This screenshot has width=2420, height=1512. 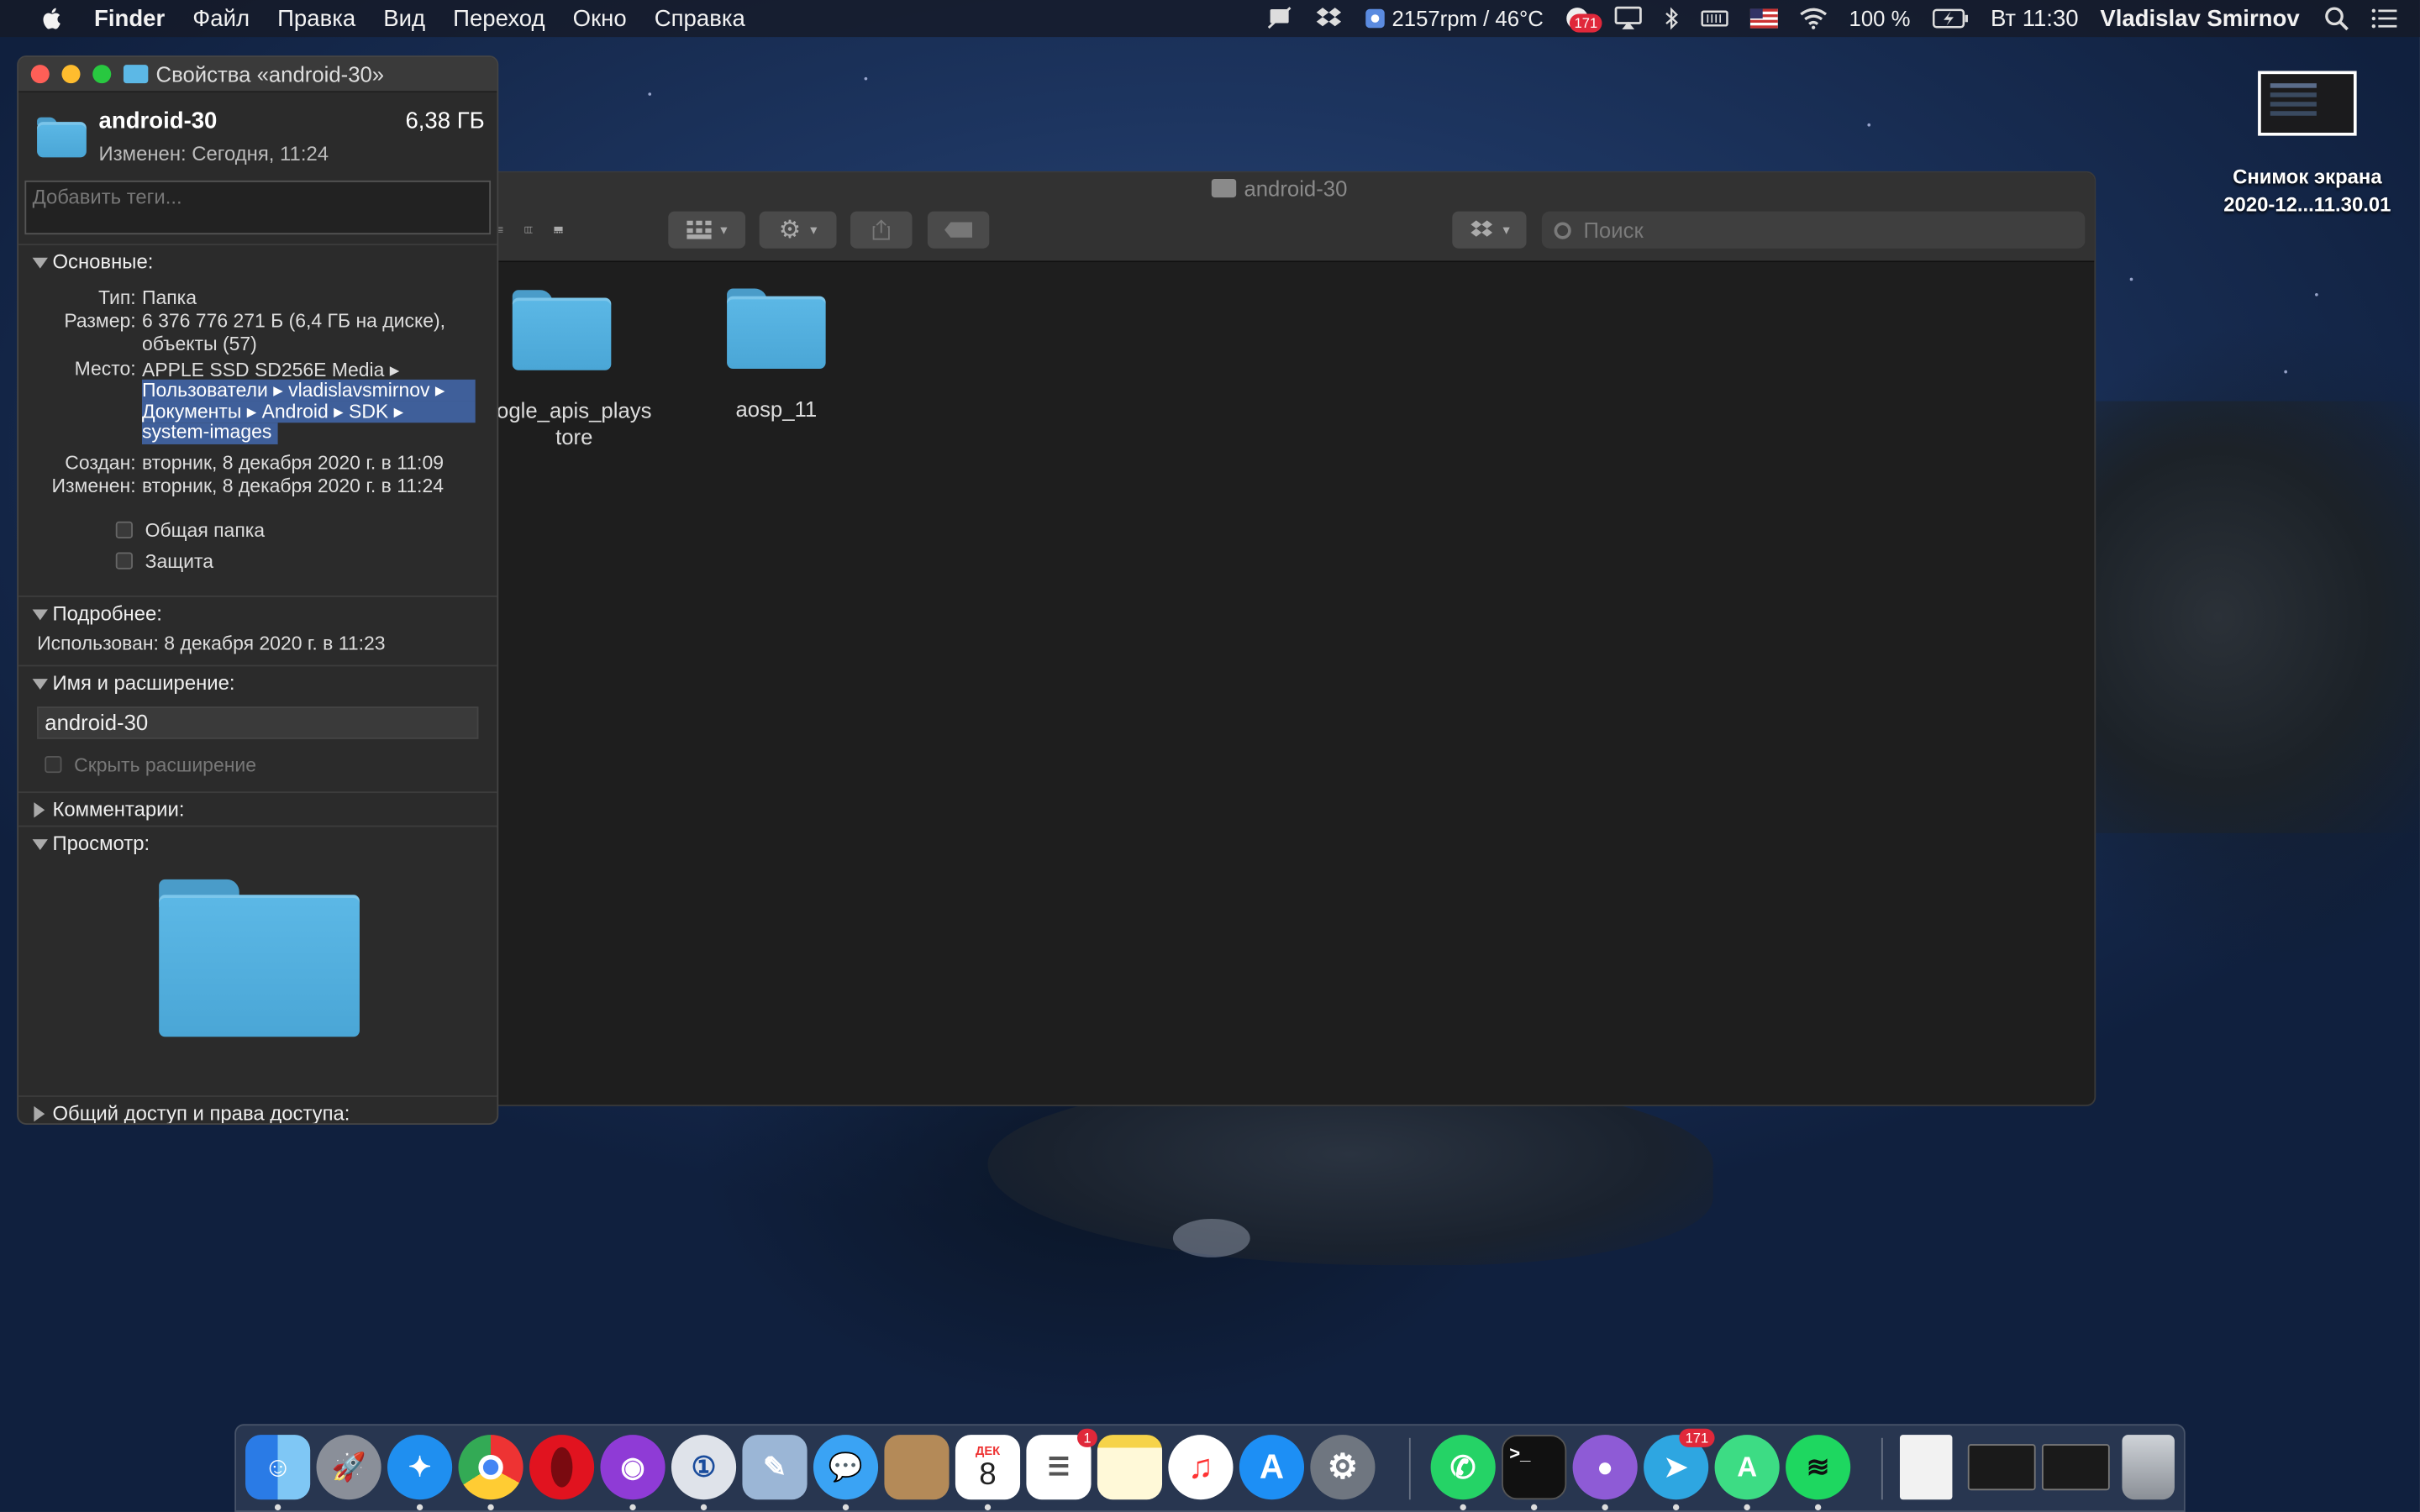 What do you see at coordinates (1279, 18) in the screenshot?
I see `notifications-off-icon` at bounding box center [1279, 18].